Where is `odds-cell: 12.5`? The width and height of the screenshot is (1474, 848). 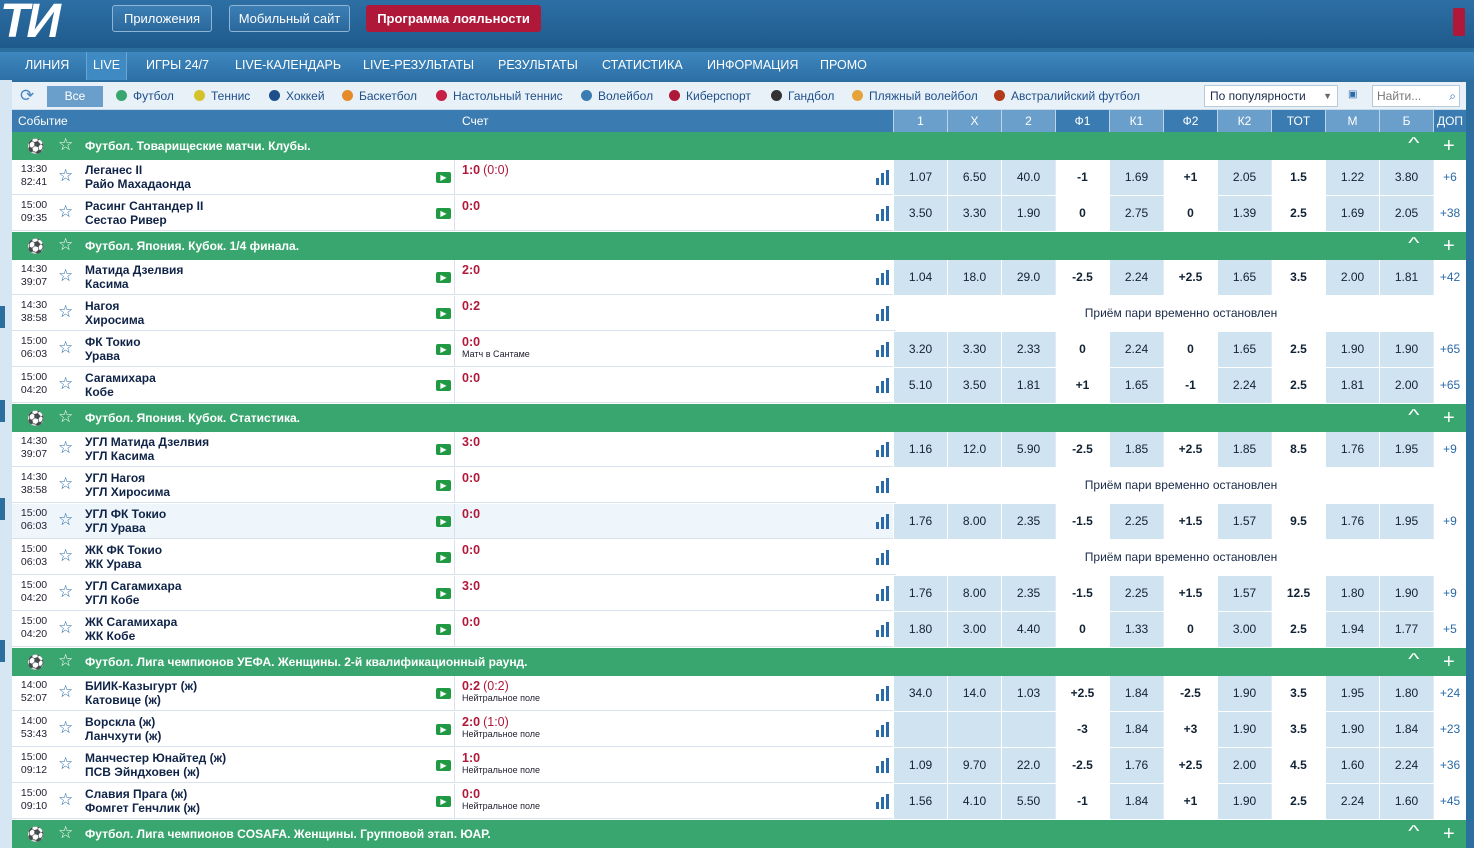 odds-cell: 12.5 is located at coordinates (1298, 593).